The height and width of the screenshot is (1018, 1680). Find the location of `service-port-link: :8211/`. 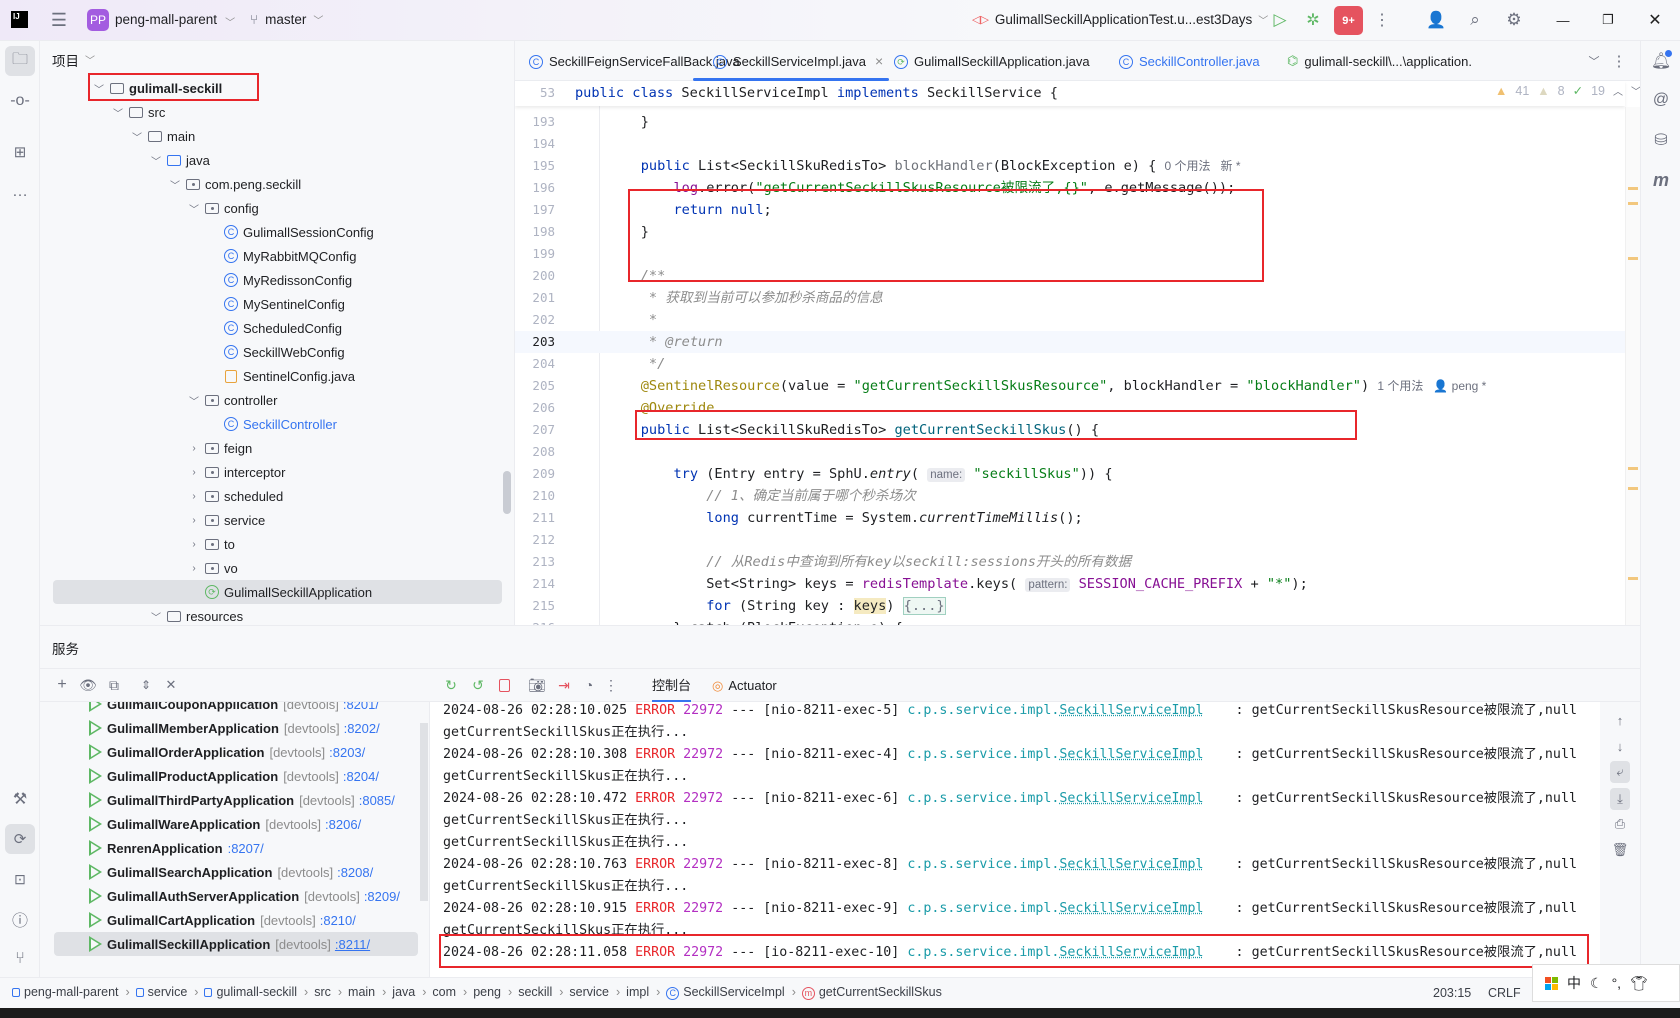

service-port-link: :8211/ is located at coordinates (352, 944).